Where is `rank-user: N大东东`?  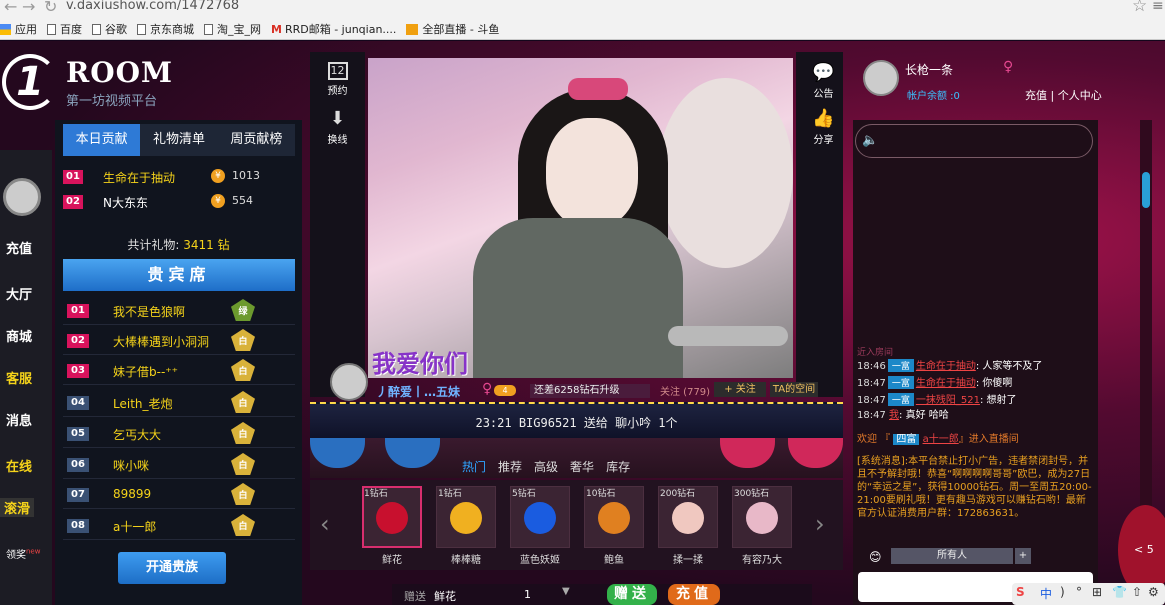 rank-user: N大东东 is located at coordinates (125, 203).